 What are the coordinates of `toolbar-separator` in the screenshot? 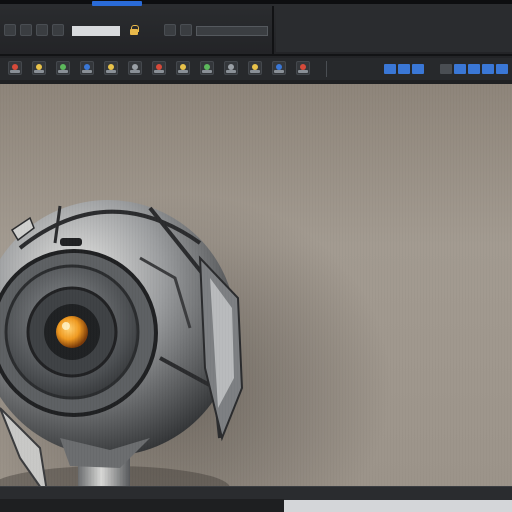 It's located at (326, 69).